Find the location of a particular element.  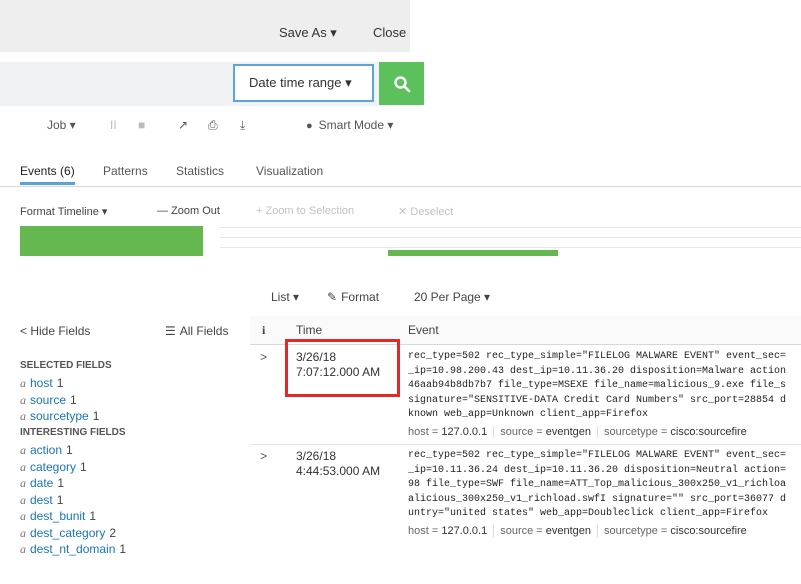

field-name: source is located at coordinates (48, 399).